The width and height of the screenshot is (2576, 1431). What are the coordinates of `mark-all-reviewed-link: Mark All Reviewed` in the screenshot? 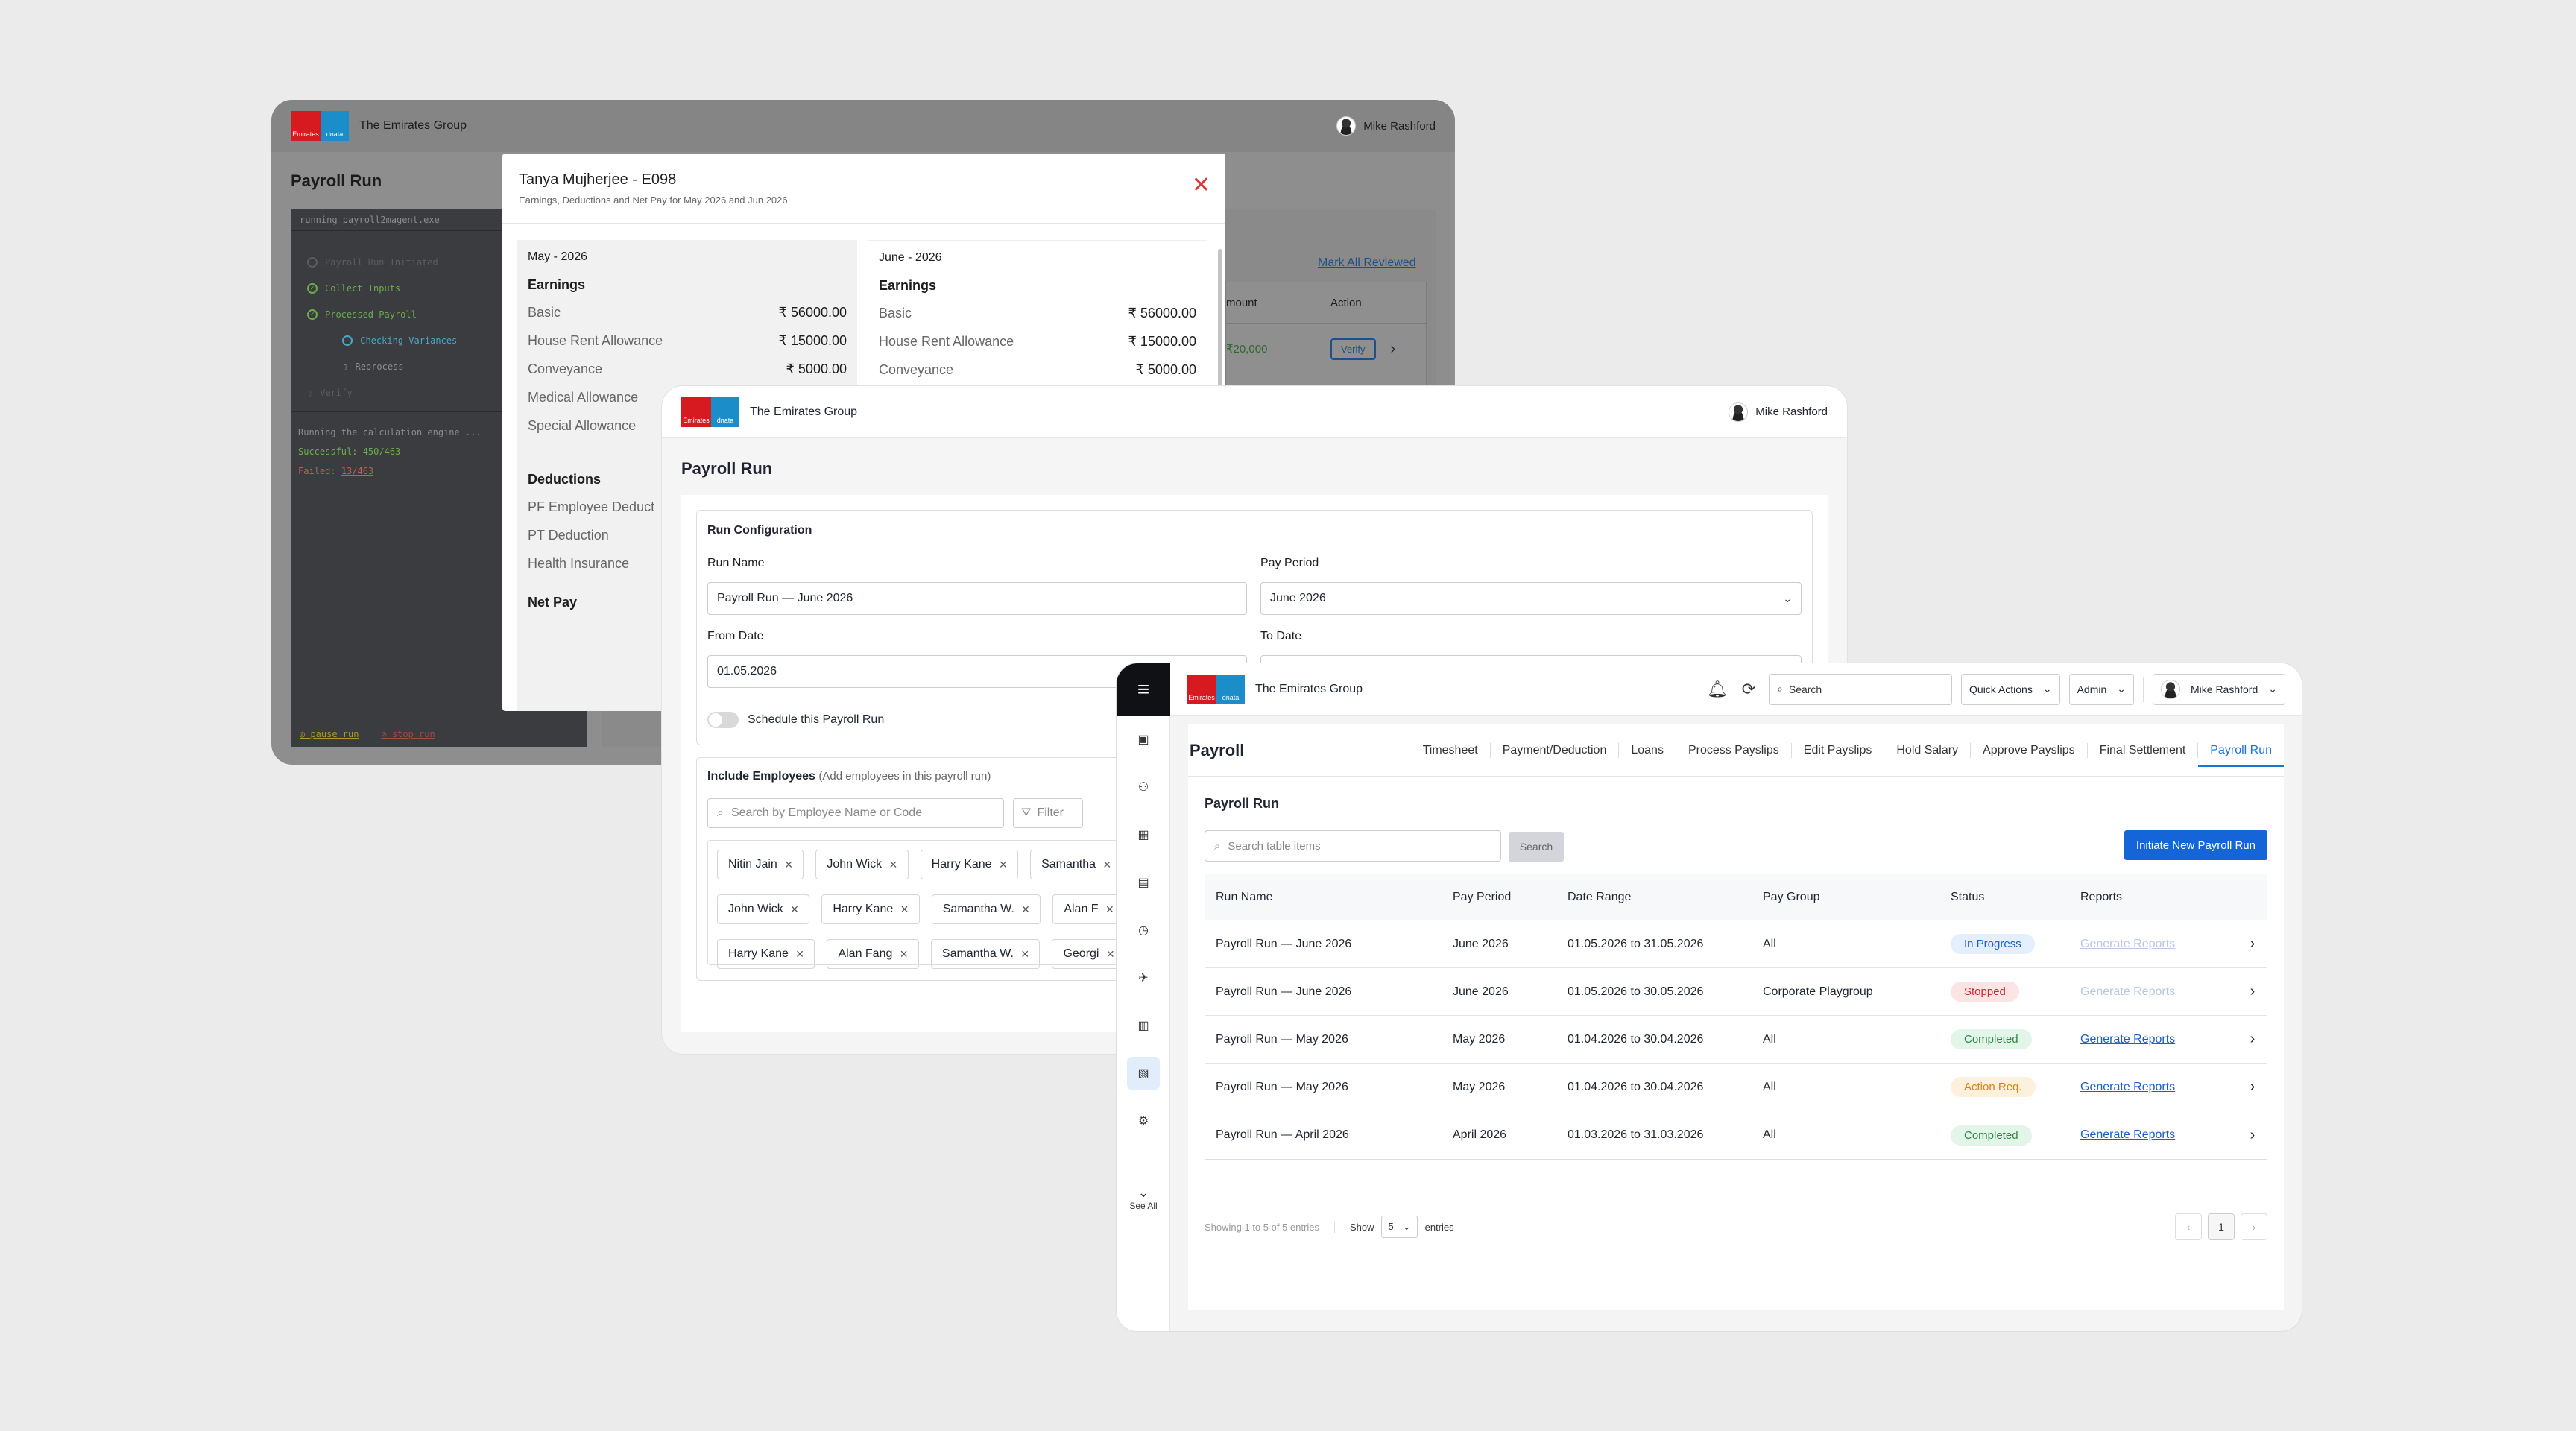 It's located at (1367, 263).